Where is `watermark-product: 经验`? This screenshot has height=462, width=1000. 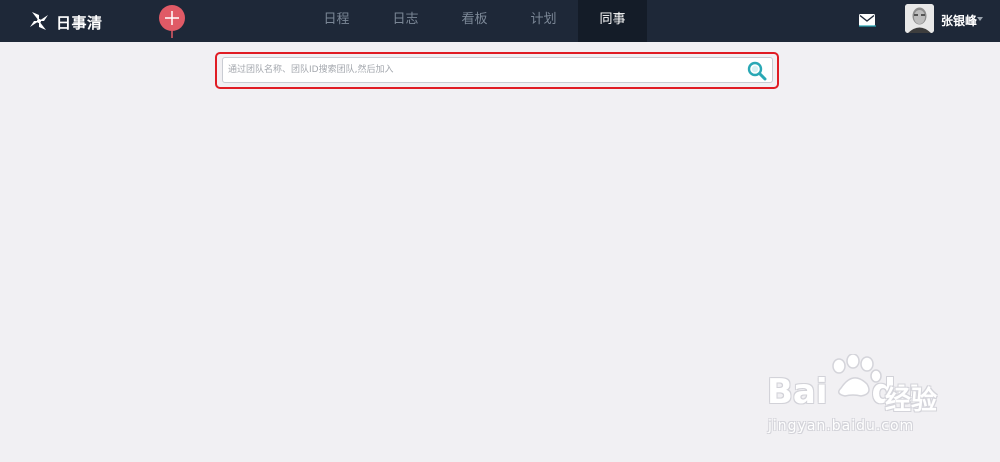
watermark-product: 经验 is located at coordinates (911, 401).